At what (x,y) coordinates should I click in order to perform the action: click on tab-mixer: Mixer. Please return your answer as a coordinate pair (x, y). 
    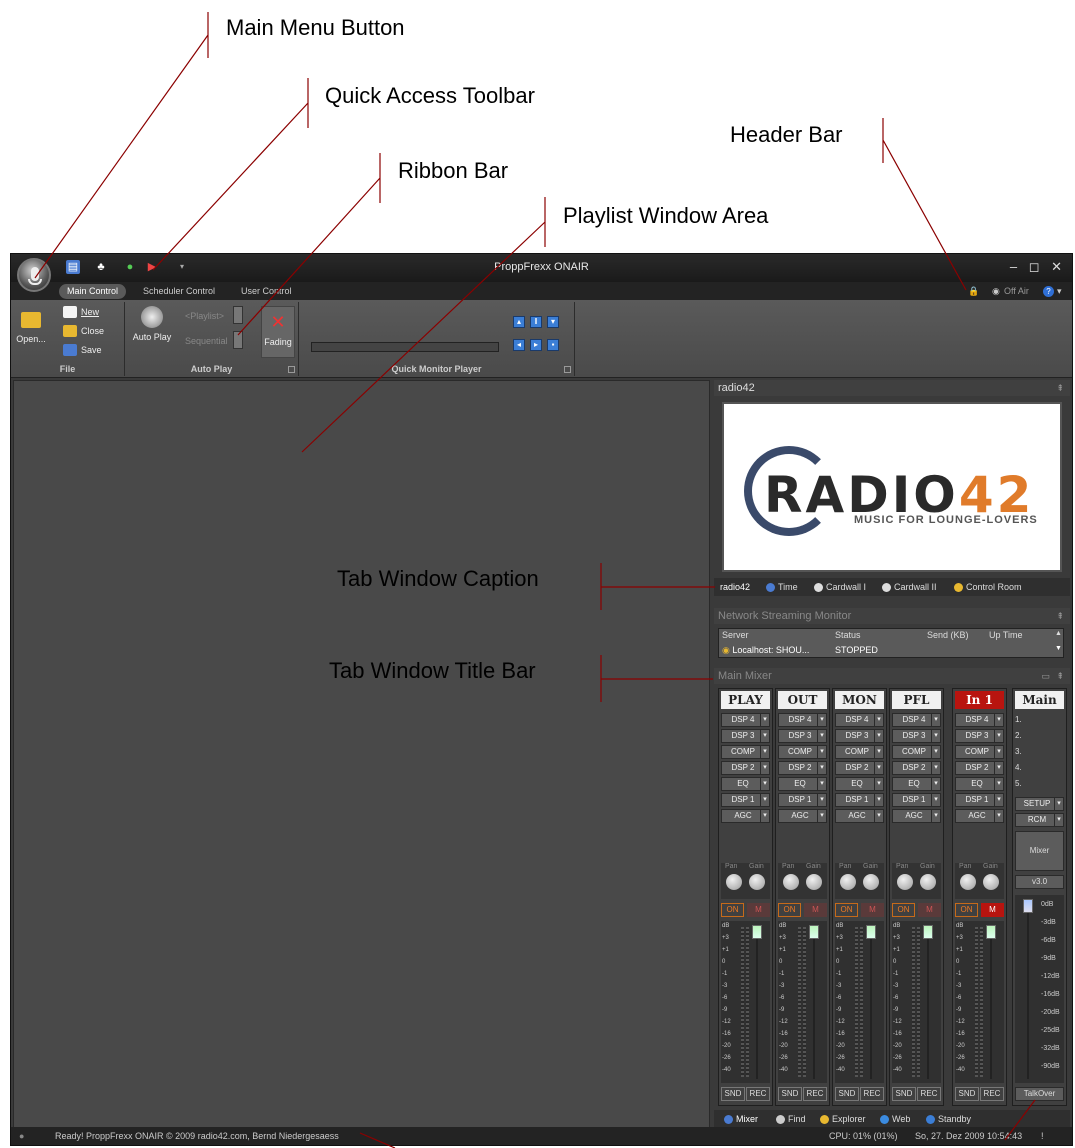
    Looking at the image, I should click on (741, 1119).